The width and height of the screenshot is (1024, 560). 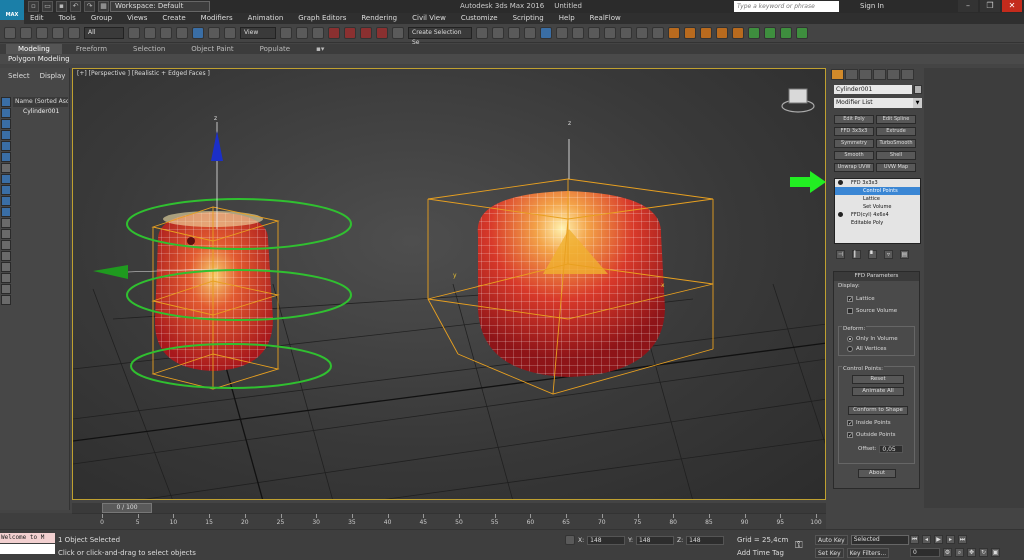 I want to click on explorer-select-menu: Select, so click(x=19, y=76).